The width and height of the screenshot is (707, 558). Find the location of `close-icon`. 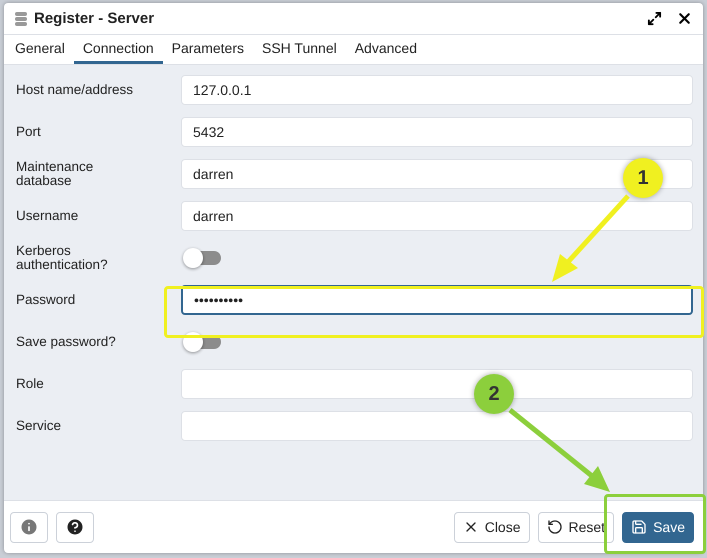

close-icon is located at coordinates (684, 18).